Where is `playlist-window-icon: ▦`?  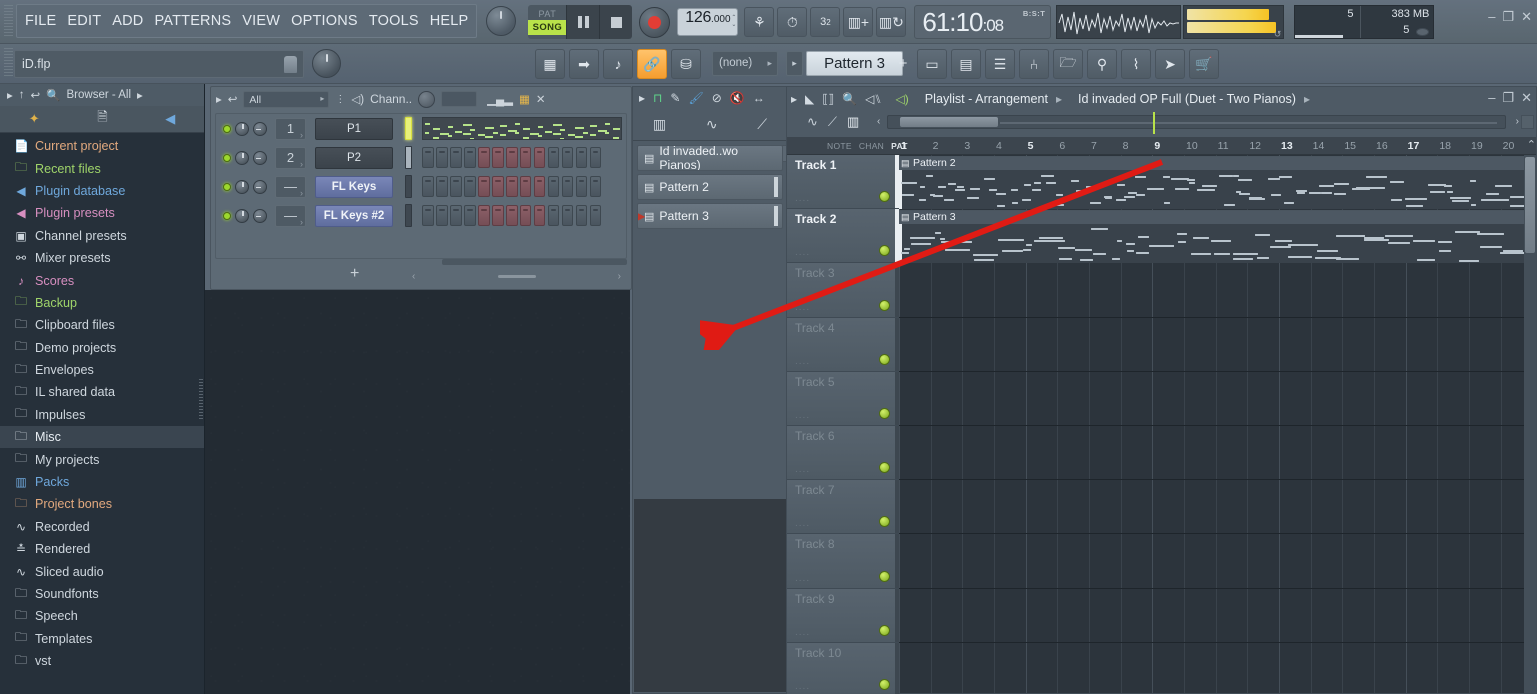 playlist-window-icon: ▦ is located at coordinates (550, 64).